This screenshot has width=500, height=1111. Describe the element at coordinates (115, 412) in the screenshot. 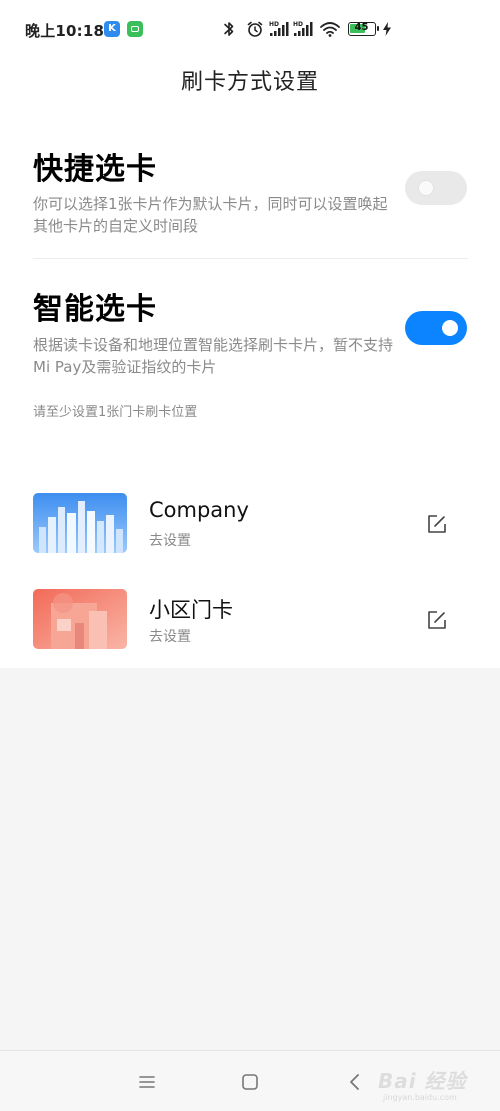

I see `smart-select-hint: 请至少设置1张门卡刷卡位置` at that location.